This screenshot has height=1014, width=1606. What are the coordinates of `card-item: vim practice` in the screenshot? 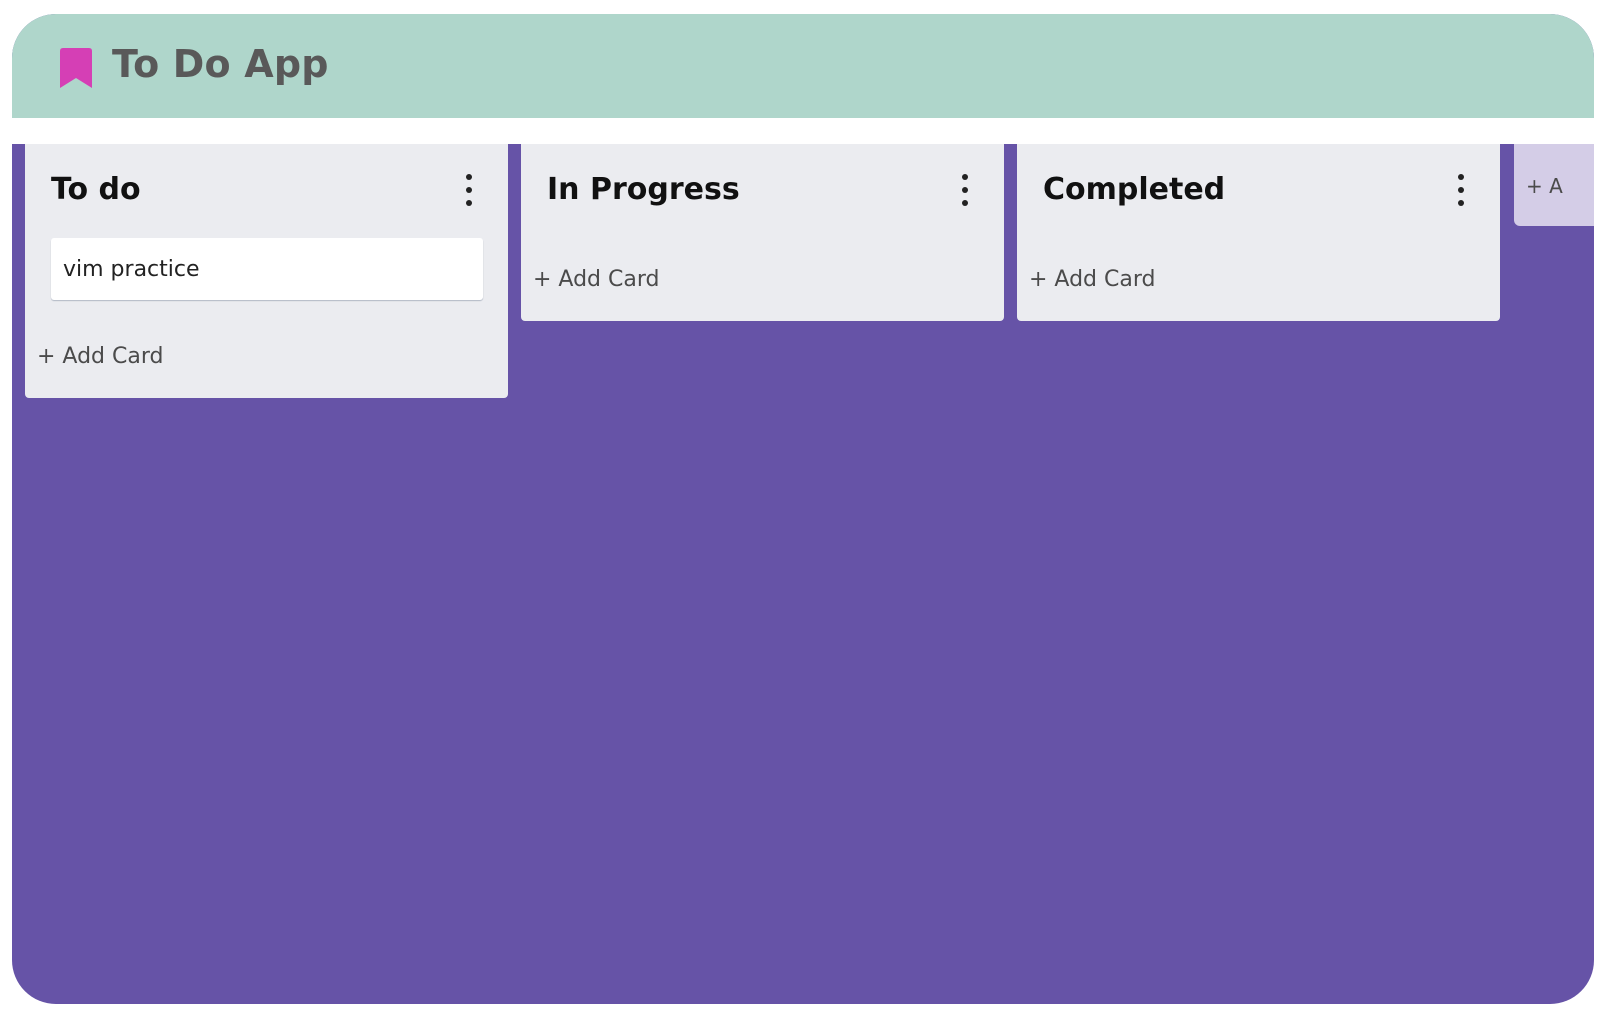 It's located at (267, 269).